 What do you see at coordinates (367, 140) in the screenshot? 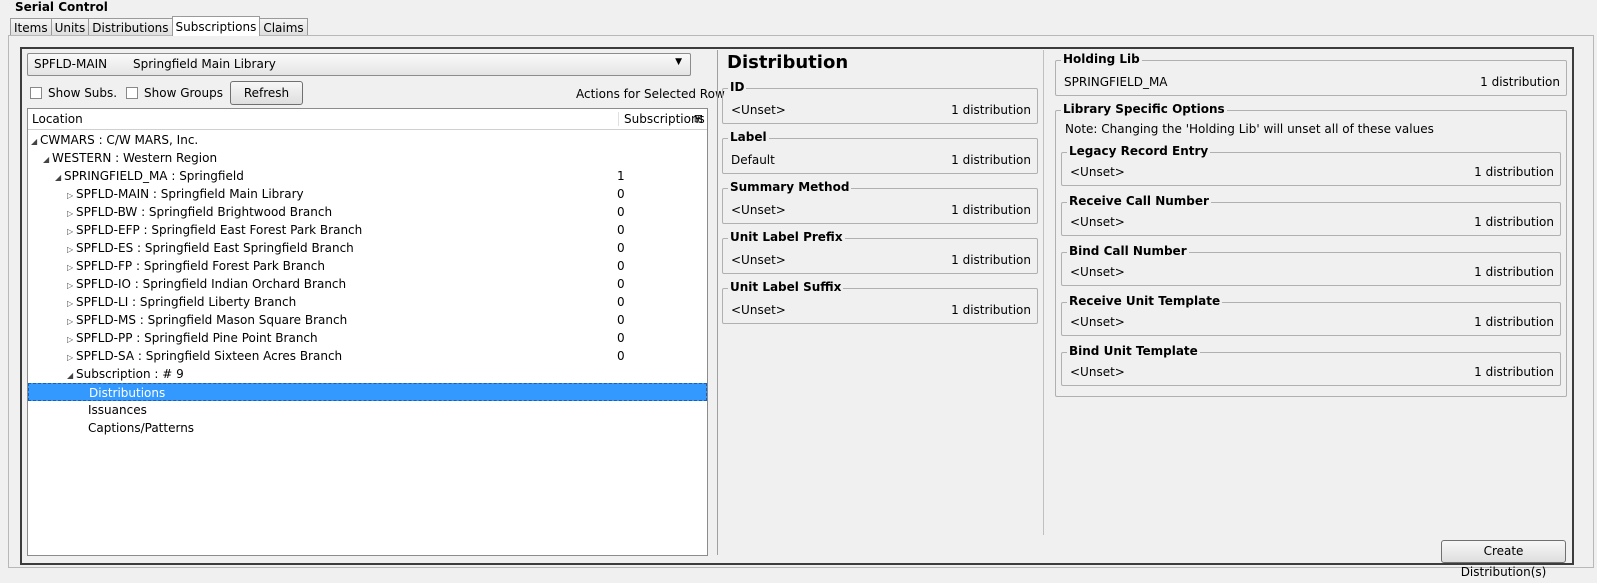
I see `tree-row: ◢ CWMARS : C/W MARS, Inc.` at bounding box center [367, 140].